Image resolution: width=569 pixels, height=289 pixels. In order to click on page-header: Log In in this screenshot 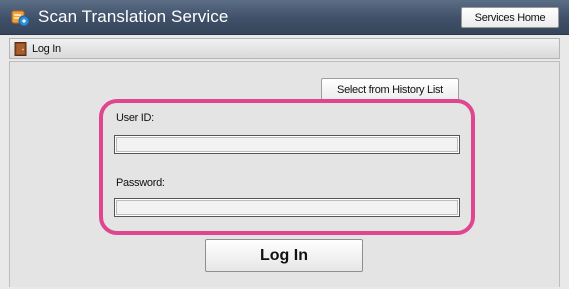, I will do `click(284, 48)`.